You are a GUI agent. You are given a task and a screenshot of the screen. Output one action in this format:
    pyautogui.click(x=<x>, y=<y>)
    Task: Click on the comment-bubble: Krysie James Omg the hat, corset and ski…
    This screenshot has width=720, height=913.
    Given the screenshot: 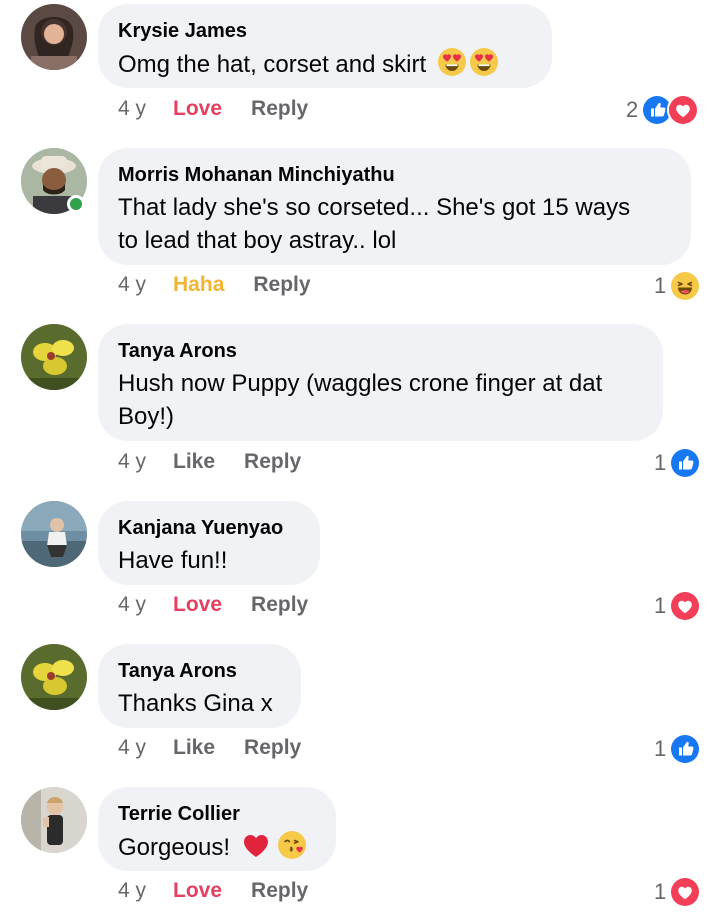 What is the action you would take?
    pyautogui.click(x=325, y=46)
    